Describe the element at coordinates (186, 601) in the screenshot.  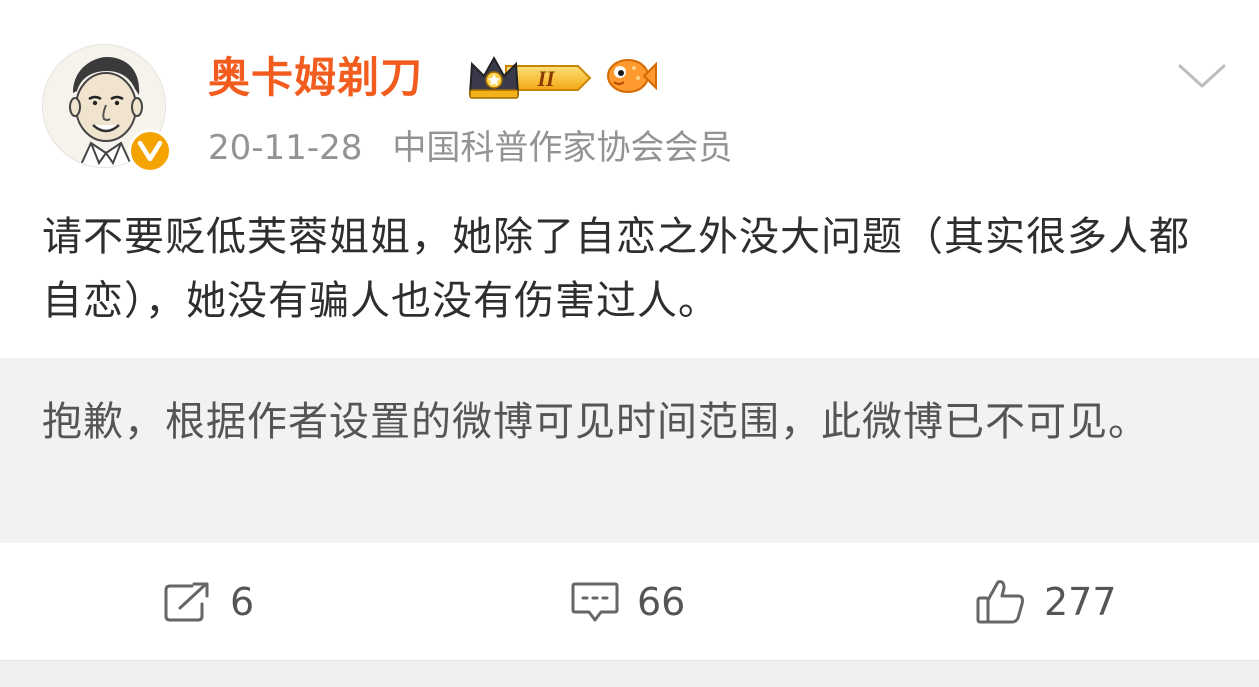
I see `repost-icon` at that location.